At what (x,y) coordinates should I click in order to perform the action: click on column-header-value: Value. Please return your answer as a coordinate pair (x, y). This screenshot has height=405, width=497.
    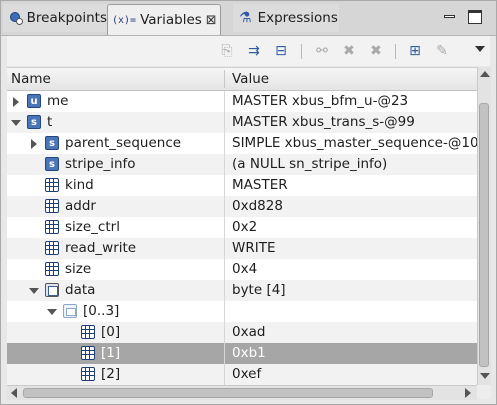
    Looking at the image, I should click on (250, 79).